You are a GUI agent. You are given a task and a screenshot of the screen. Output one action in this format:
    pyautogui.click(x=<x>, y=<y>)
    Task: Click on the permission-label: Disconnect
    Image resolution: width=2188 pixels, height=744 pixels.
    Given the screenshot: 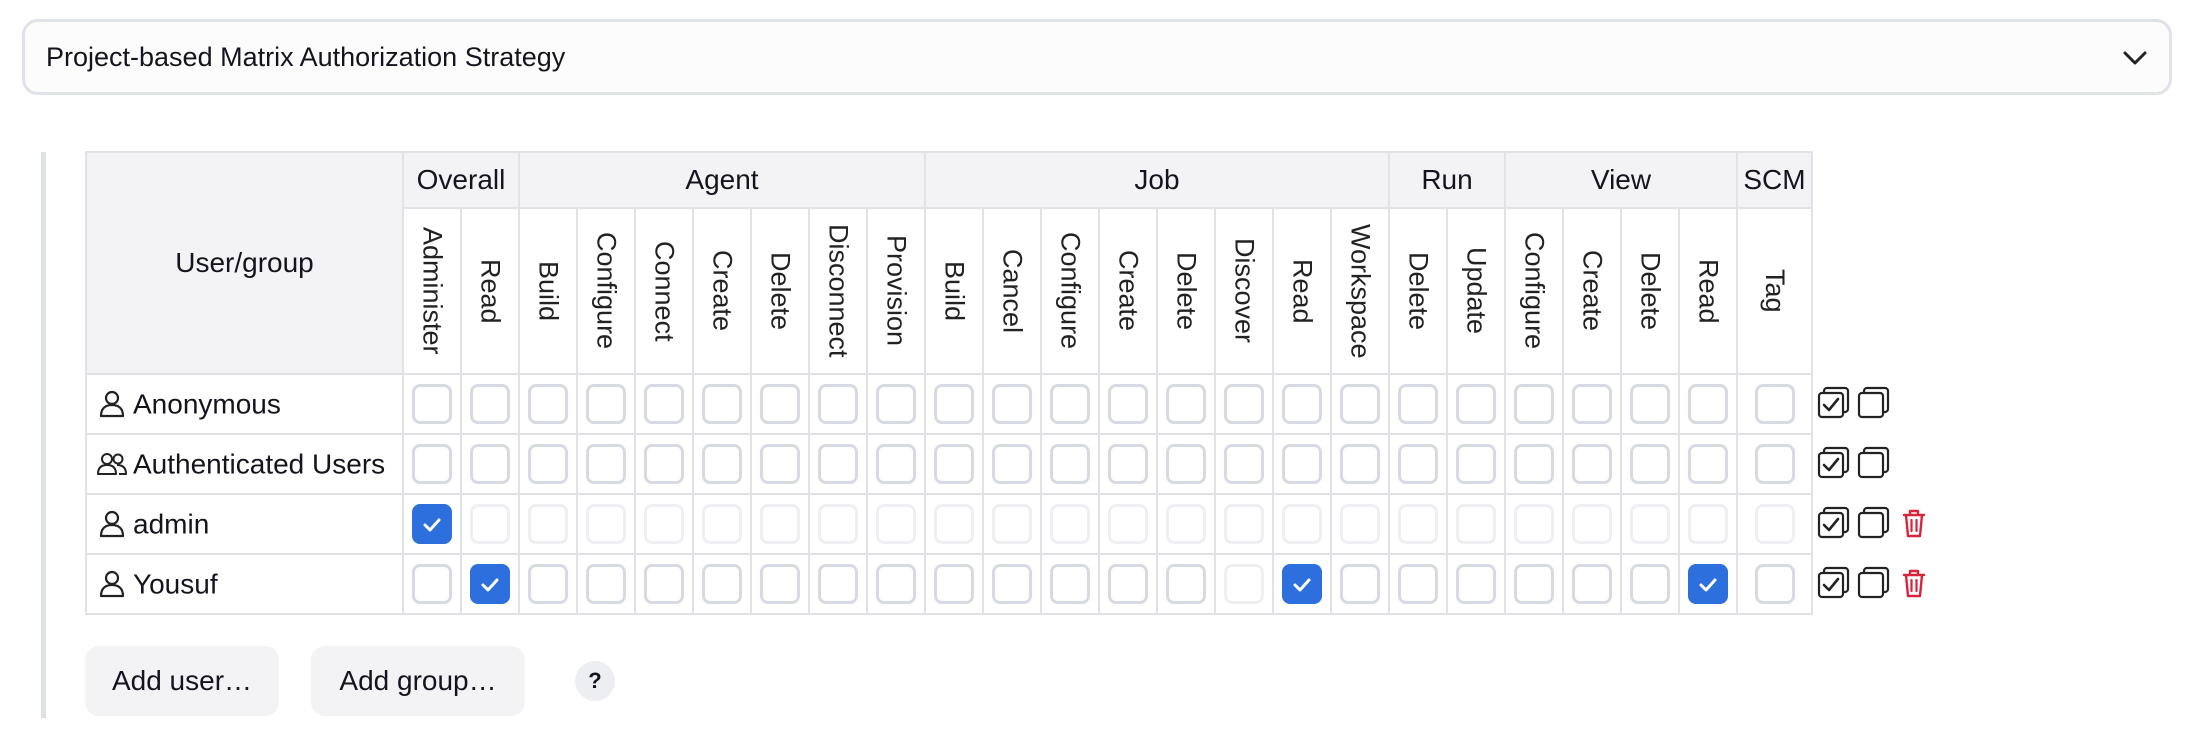 What is the action you would take?
    pyautogui.click(x=838, y=291)
    